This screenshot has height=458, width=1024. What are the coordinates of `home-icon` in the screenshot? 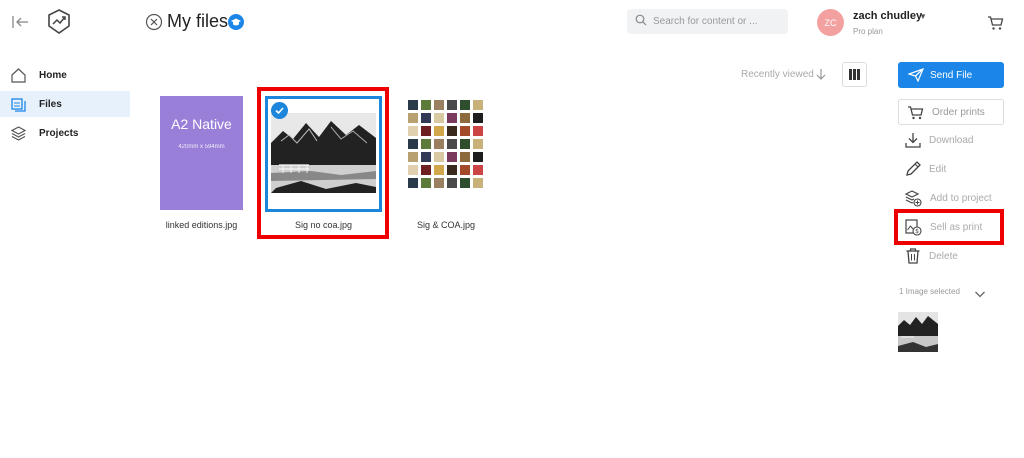 It's located at (18, 75).